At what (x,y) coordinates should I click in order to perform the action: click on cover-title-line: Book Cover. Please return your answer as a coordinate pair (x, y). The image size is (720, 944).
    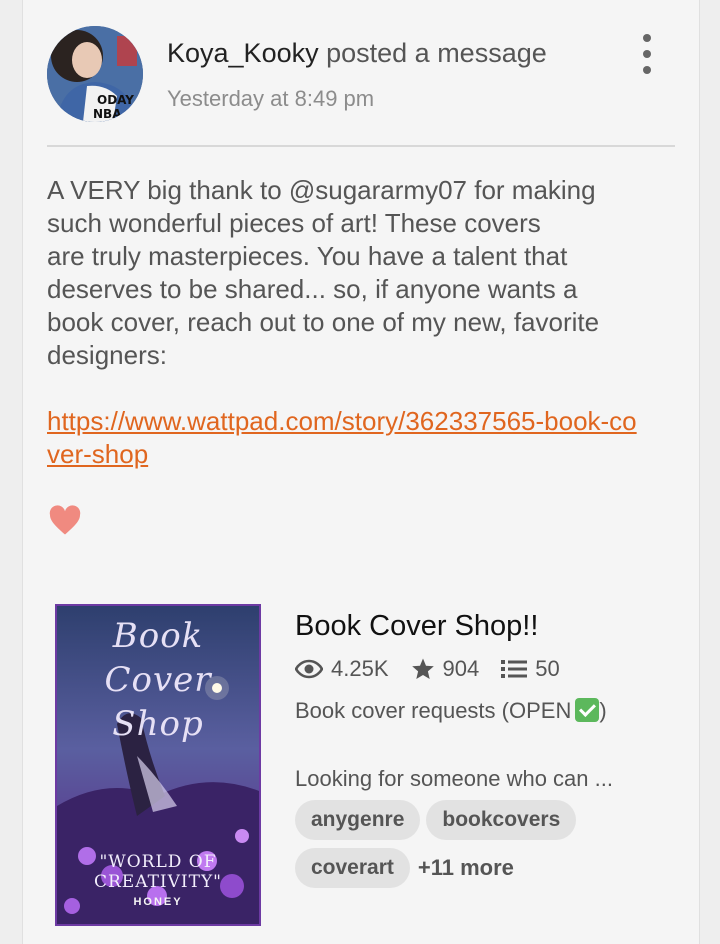
    Looking at the image, I should click on (158, 658).